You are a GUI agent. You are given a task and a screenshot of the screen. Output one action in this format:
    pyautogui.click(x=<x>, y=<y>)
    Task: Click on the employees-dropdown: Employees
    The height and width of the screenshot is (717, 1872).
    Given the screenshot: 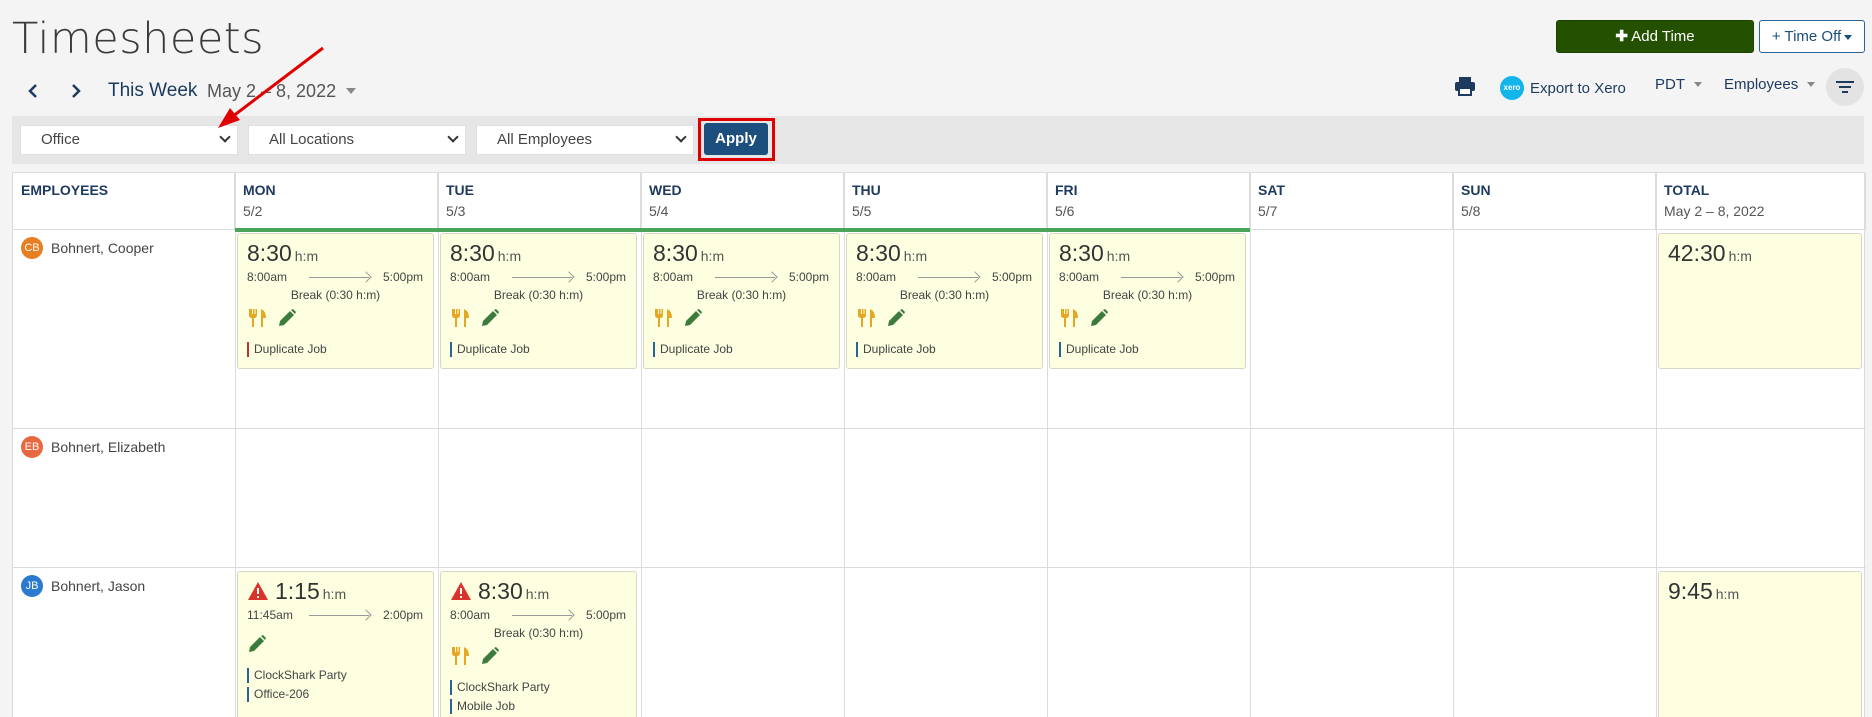 What is the action you would take?
    pyautogui.click(x=1770, y=84)
    